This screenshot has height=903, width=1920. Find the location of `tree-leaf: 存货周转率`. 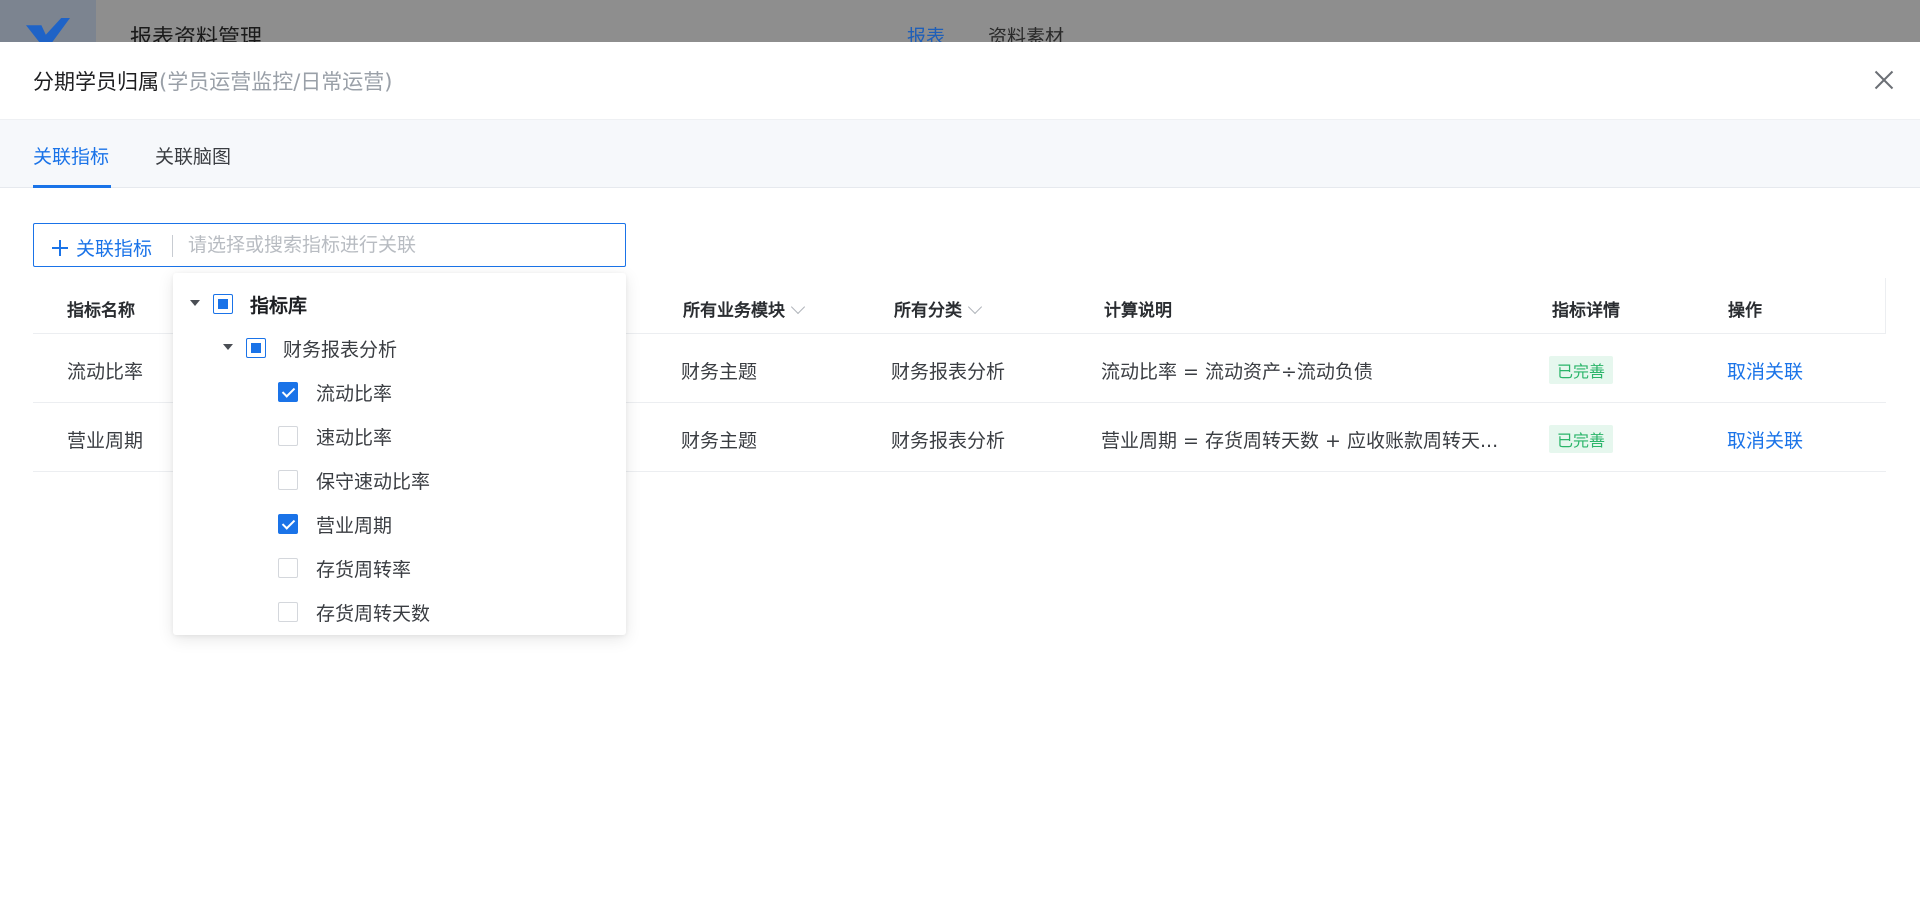

tree-leaf: 存货周转率 is located at coordinates (399, 567).